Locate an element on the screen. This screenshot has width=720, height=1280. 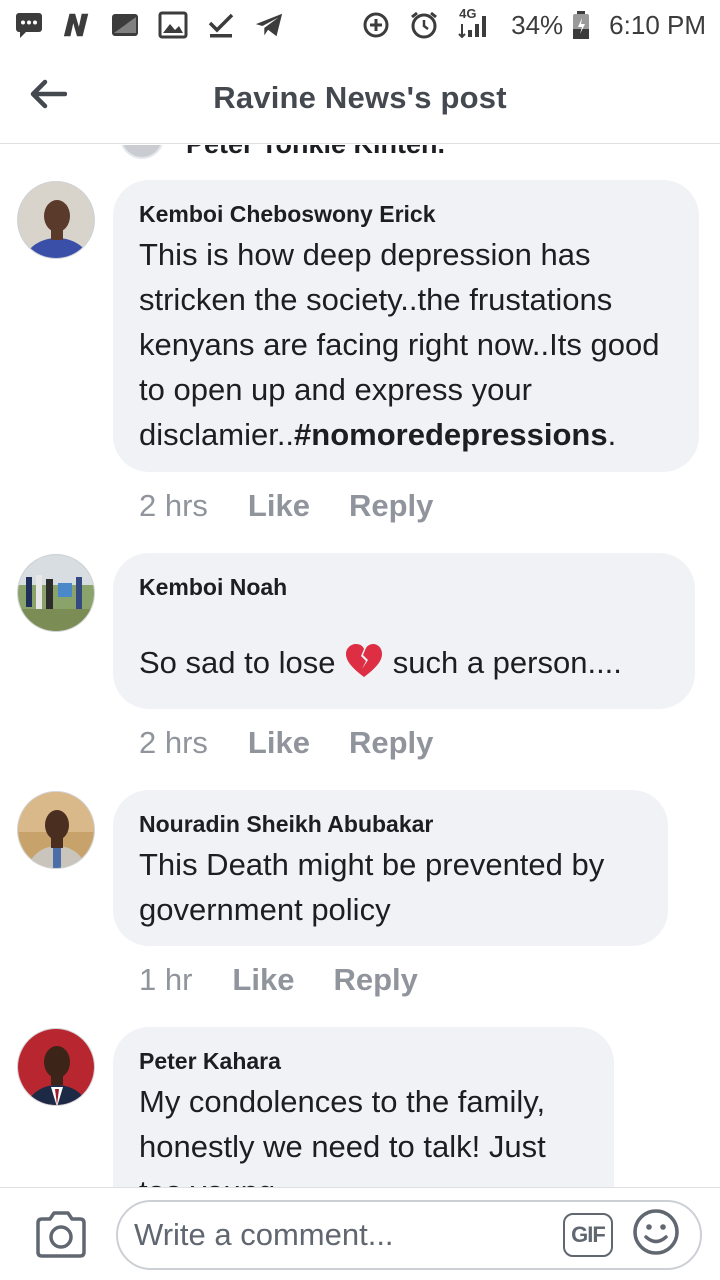
camera-button is located at coordinates (61, 1235).